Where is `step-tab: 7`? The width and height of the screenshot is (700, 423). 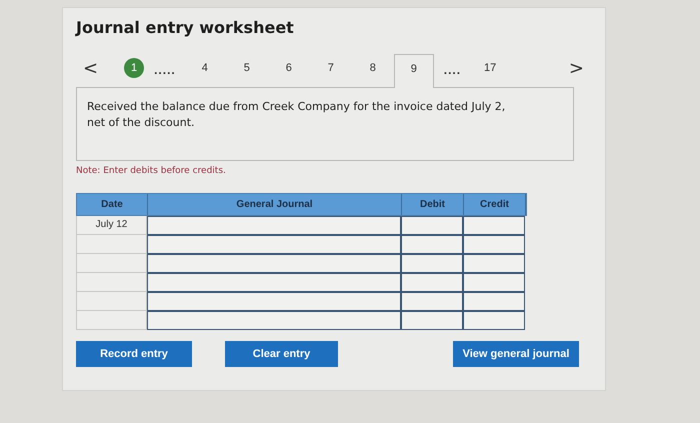
step-tab: 7 is located at coordinates (331, 70).